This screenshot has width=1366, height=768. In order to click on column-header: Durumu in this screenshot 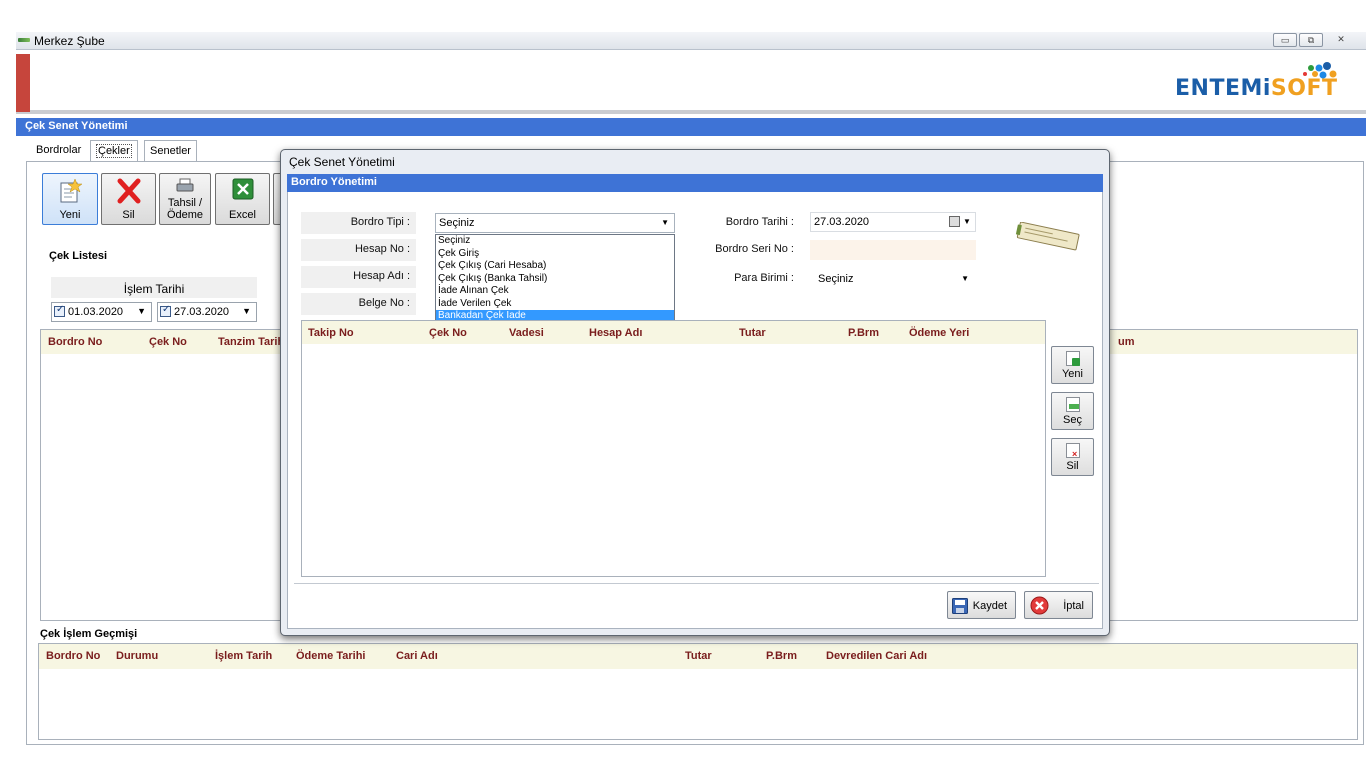, I will do `click(137, 656)`.